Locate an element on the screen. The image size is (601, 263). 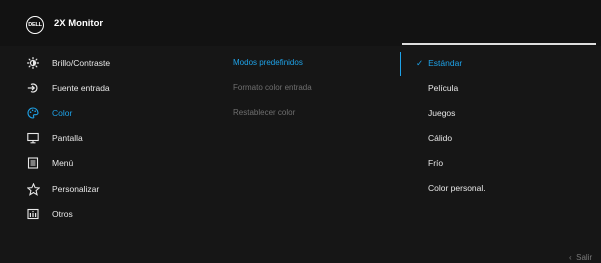
option-estandar: ✓ Estándar is located at coordinates (439, 63).